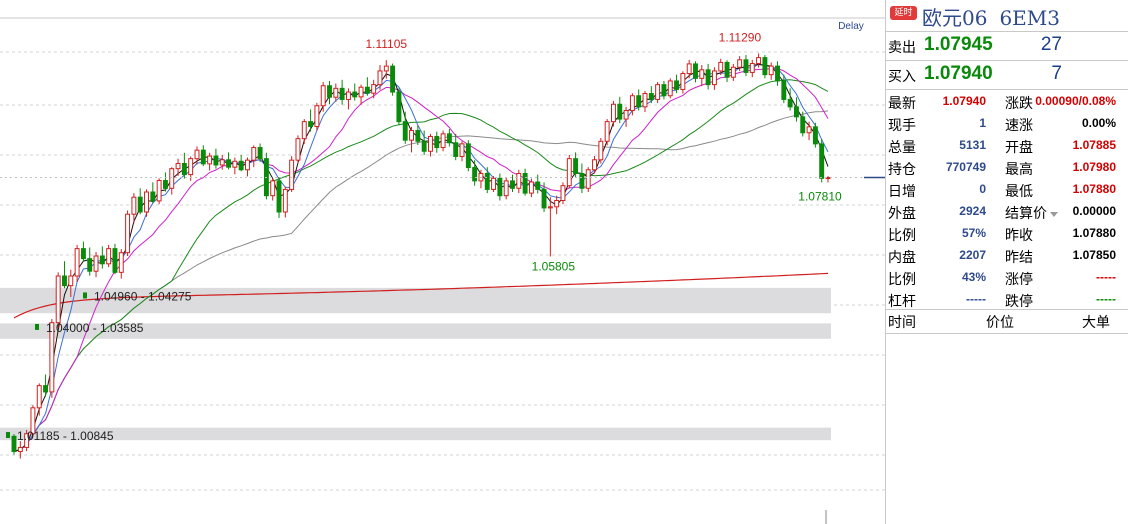 The height and width of the screenshot is (524, 1128). Describe the element at coordinates (1106, 299) in the screenshot. I see `stat-right-value: -----` at that location.